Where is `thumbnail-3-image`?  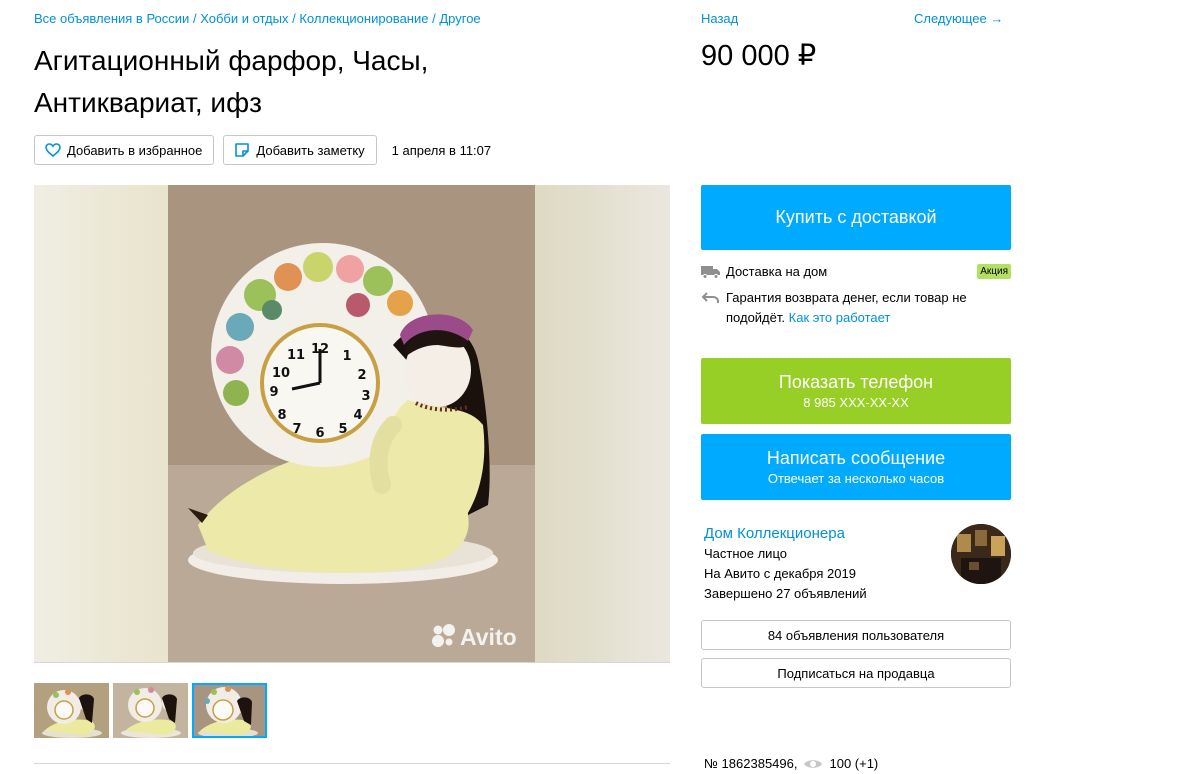 thumbnail-3-image is located at coordinates (229, 710).